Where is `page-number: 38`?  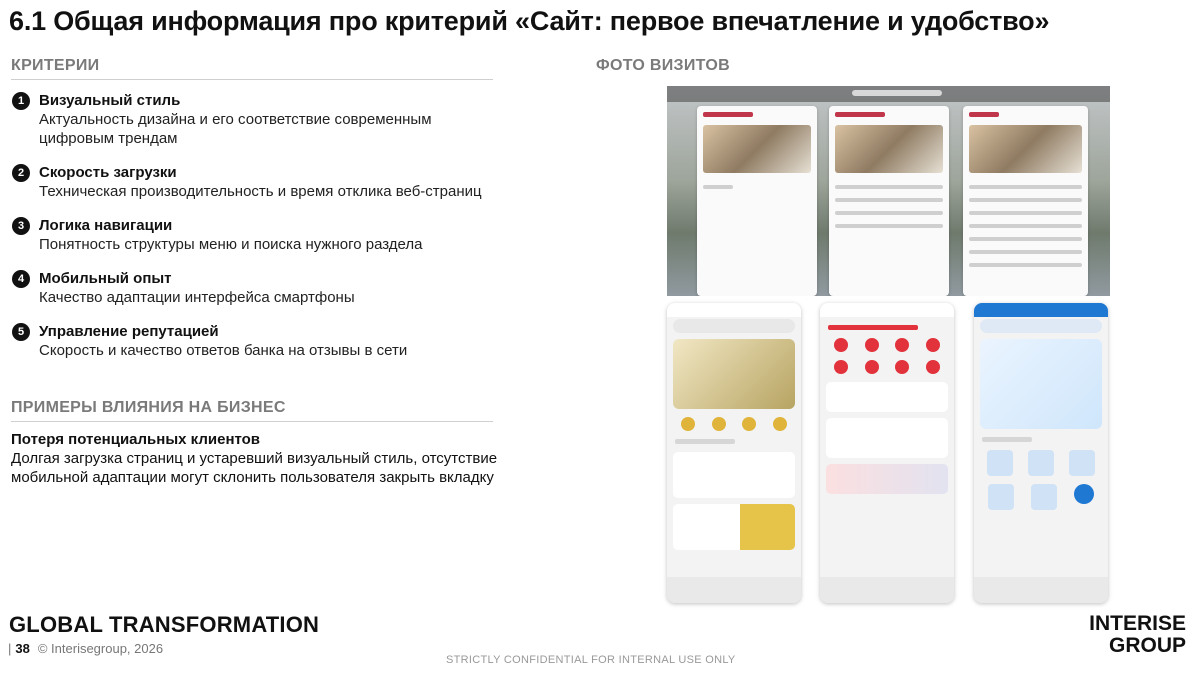
page-number: 38 is located at coordinates (22, 648).